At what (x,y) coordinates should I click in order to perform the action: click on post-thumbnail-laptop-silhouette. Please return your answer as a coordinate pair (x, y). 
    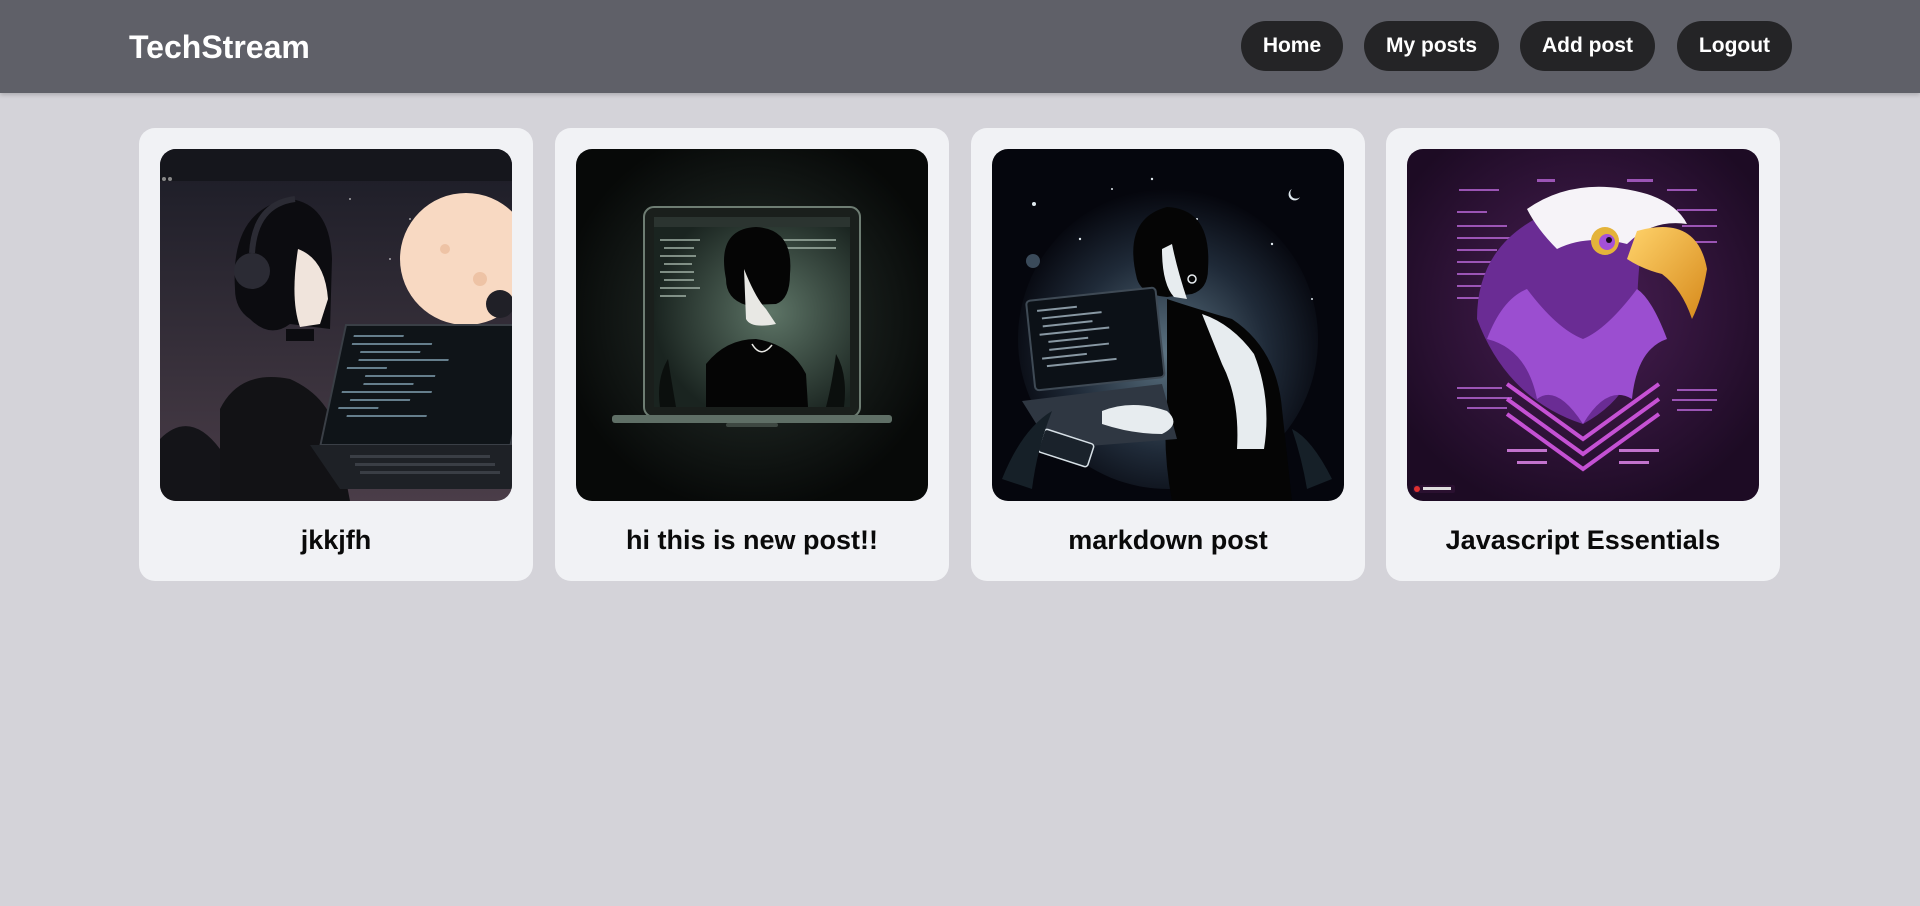
    Looking at the image, I should click on (752, 325).